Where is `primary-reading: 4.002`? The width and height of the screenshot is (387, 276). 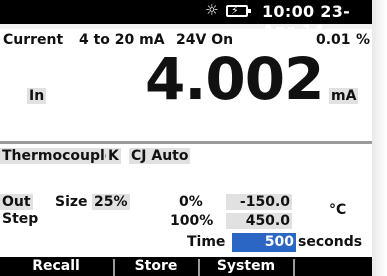 primary-reading: 4.002 is located at coordinates (234, 79).